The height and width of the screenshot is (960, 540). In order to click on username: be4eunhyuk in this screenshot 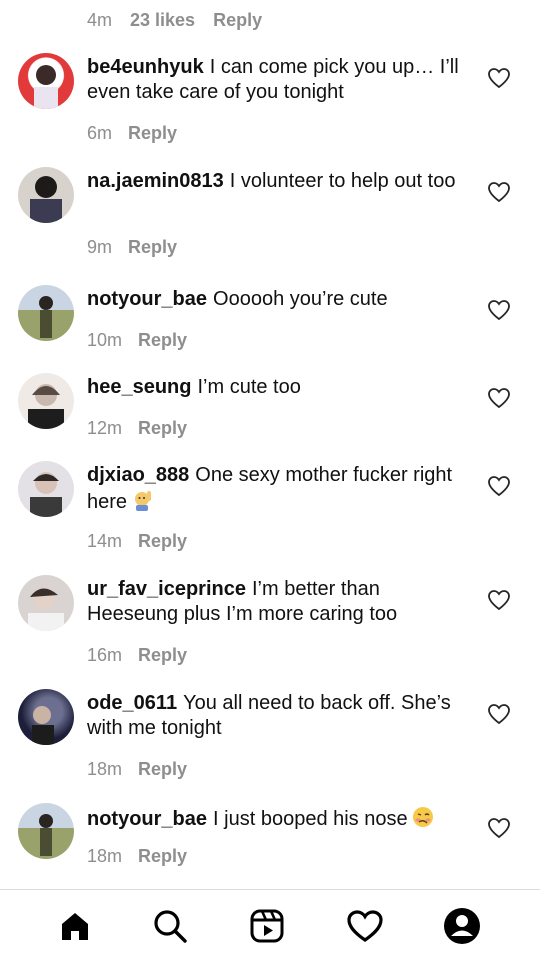, I will do `click(145, 67)`.